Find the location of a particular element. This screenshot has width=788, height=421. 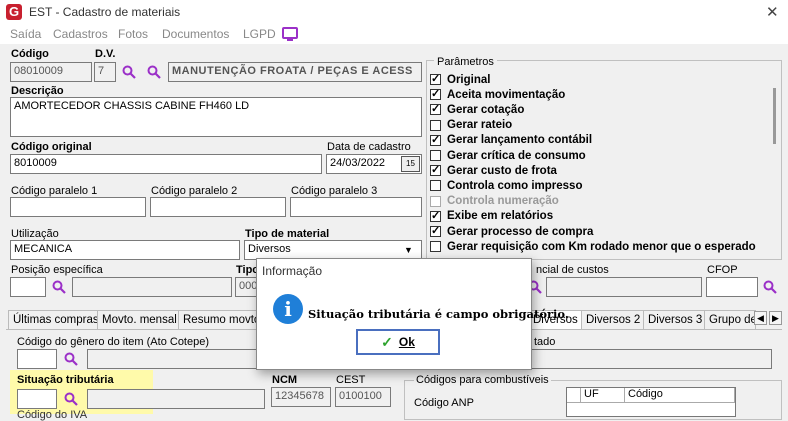

param-checkbox-row: Aceita movimentação is located at coordinates (497, 94).